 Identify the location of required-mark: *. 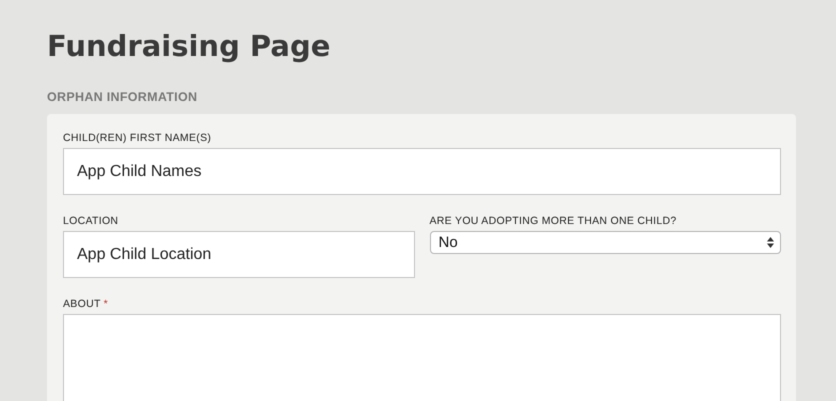
(106, 304).